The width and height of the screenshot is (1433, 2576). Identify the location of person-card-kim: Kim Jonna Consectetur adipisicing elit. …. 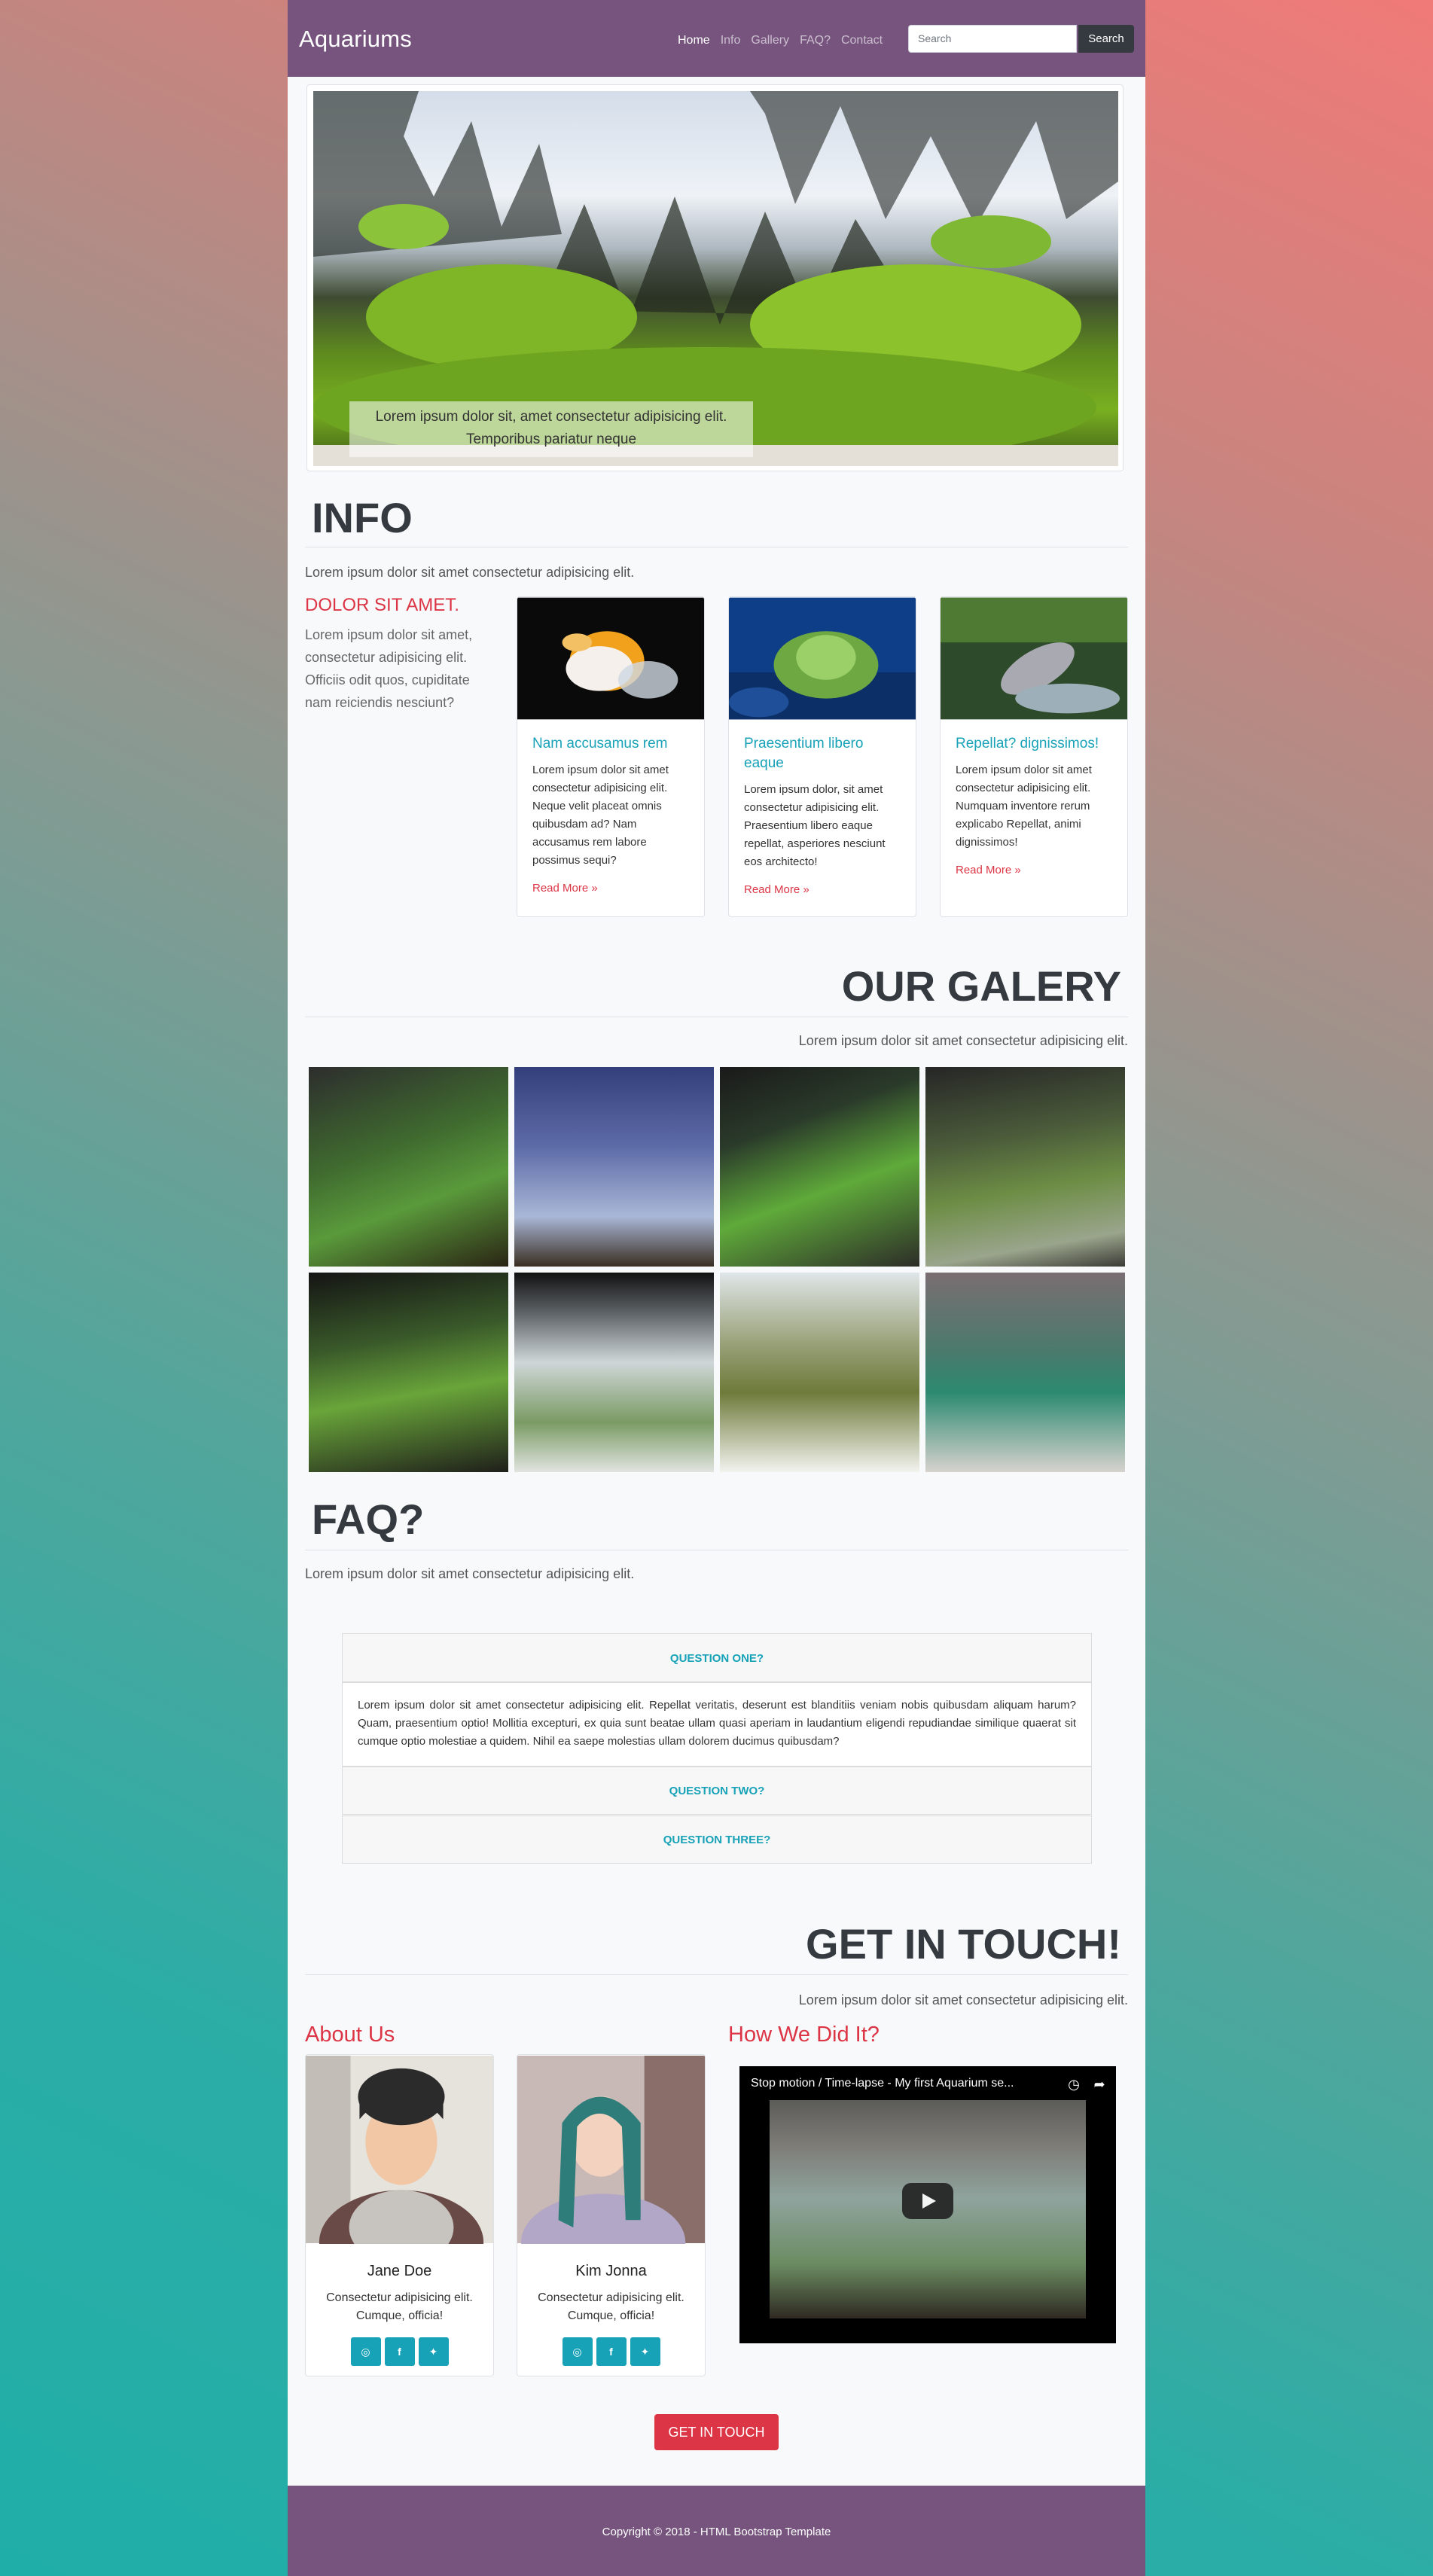
(611, 2215).